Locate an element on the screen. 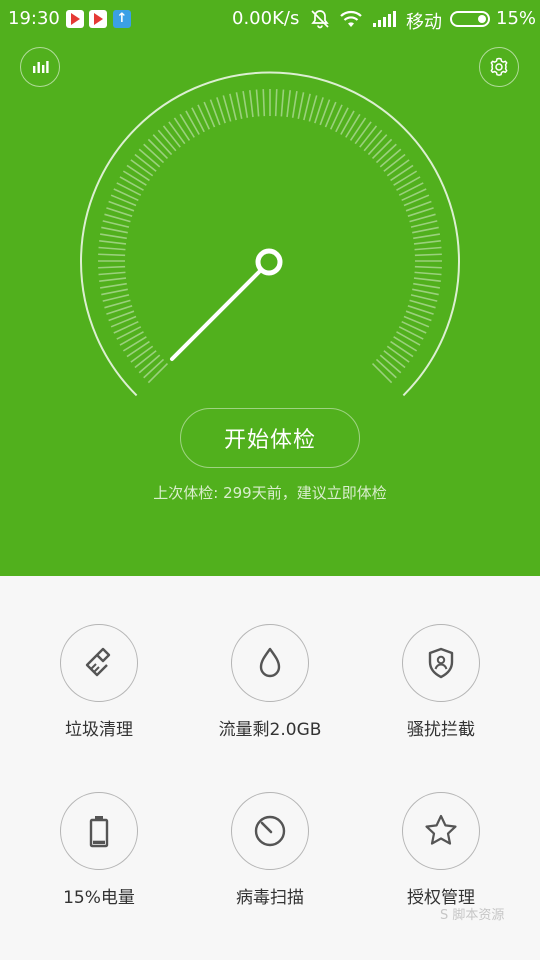 The height and width of the screenshot is (960, 540). data-usage-tile: 流量剩2.0GB is located at coordinates (270, 699).